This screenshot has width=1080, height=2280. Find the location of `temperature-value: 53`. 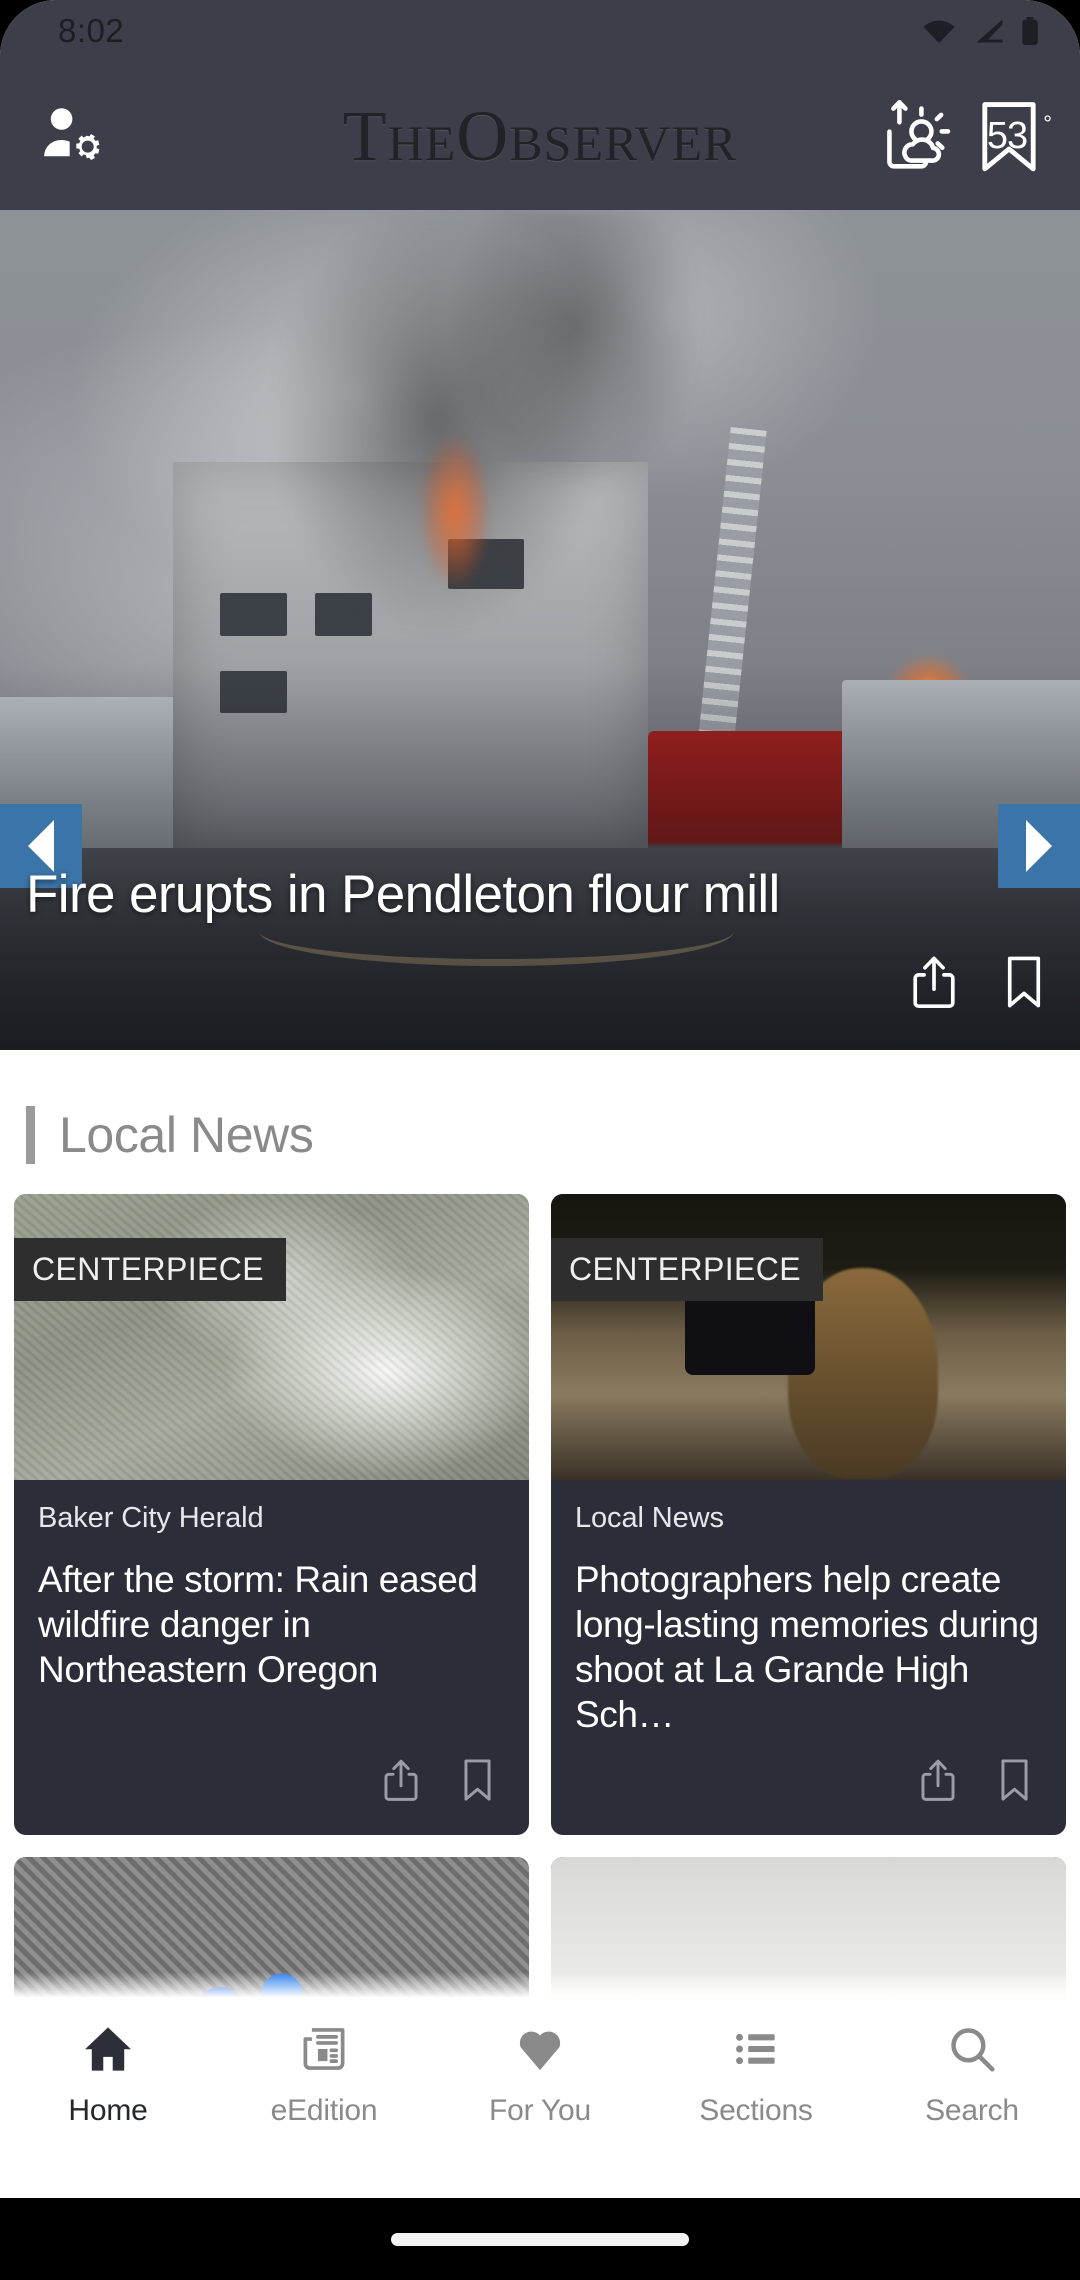

temperature-value: 53 is located at coordinates (1007, 135).